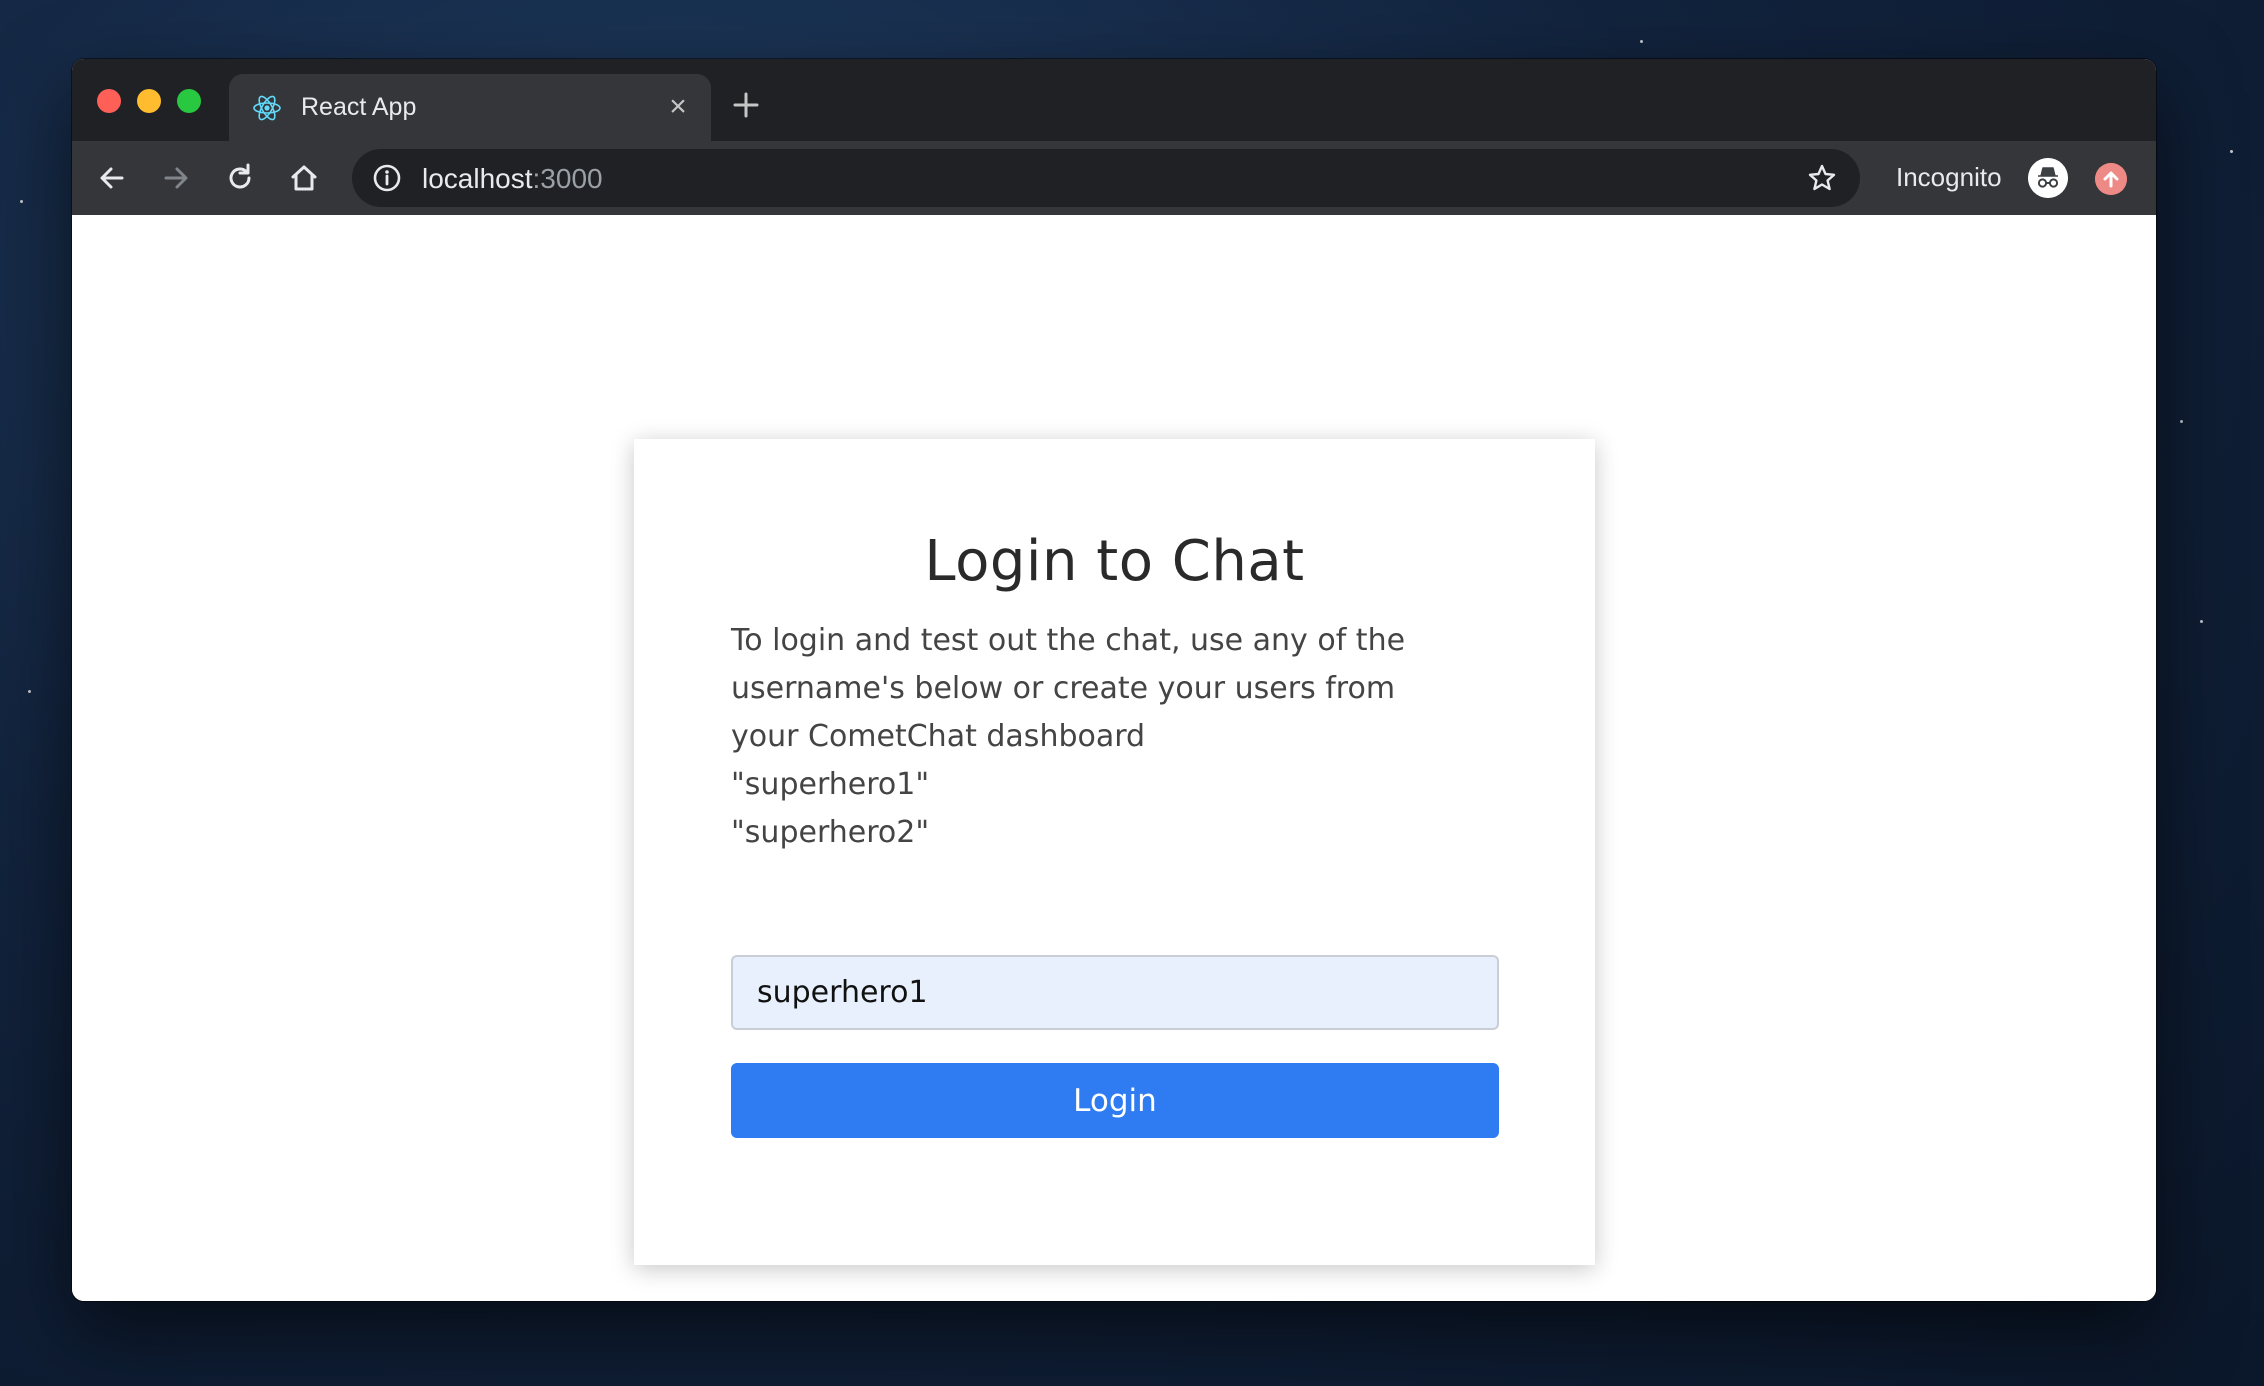  I want to click on close-tab-icon: ×, so click(678, 107).